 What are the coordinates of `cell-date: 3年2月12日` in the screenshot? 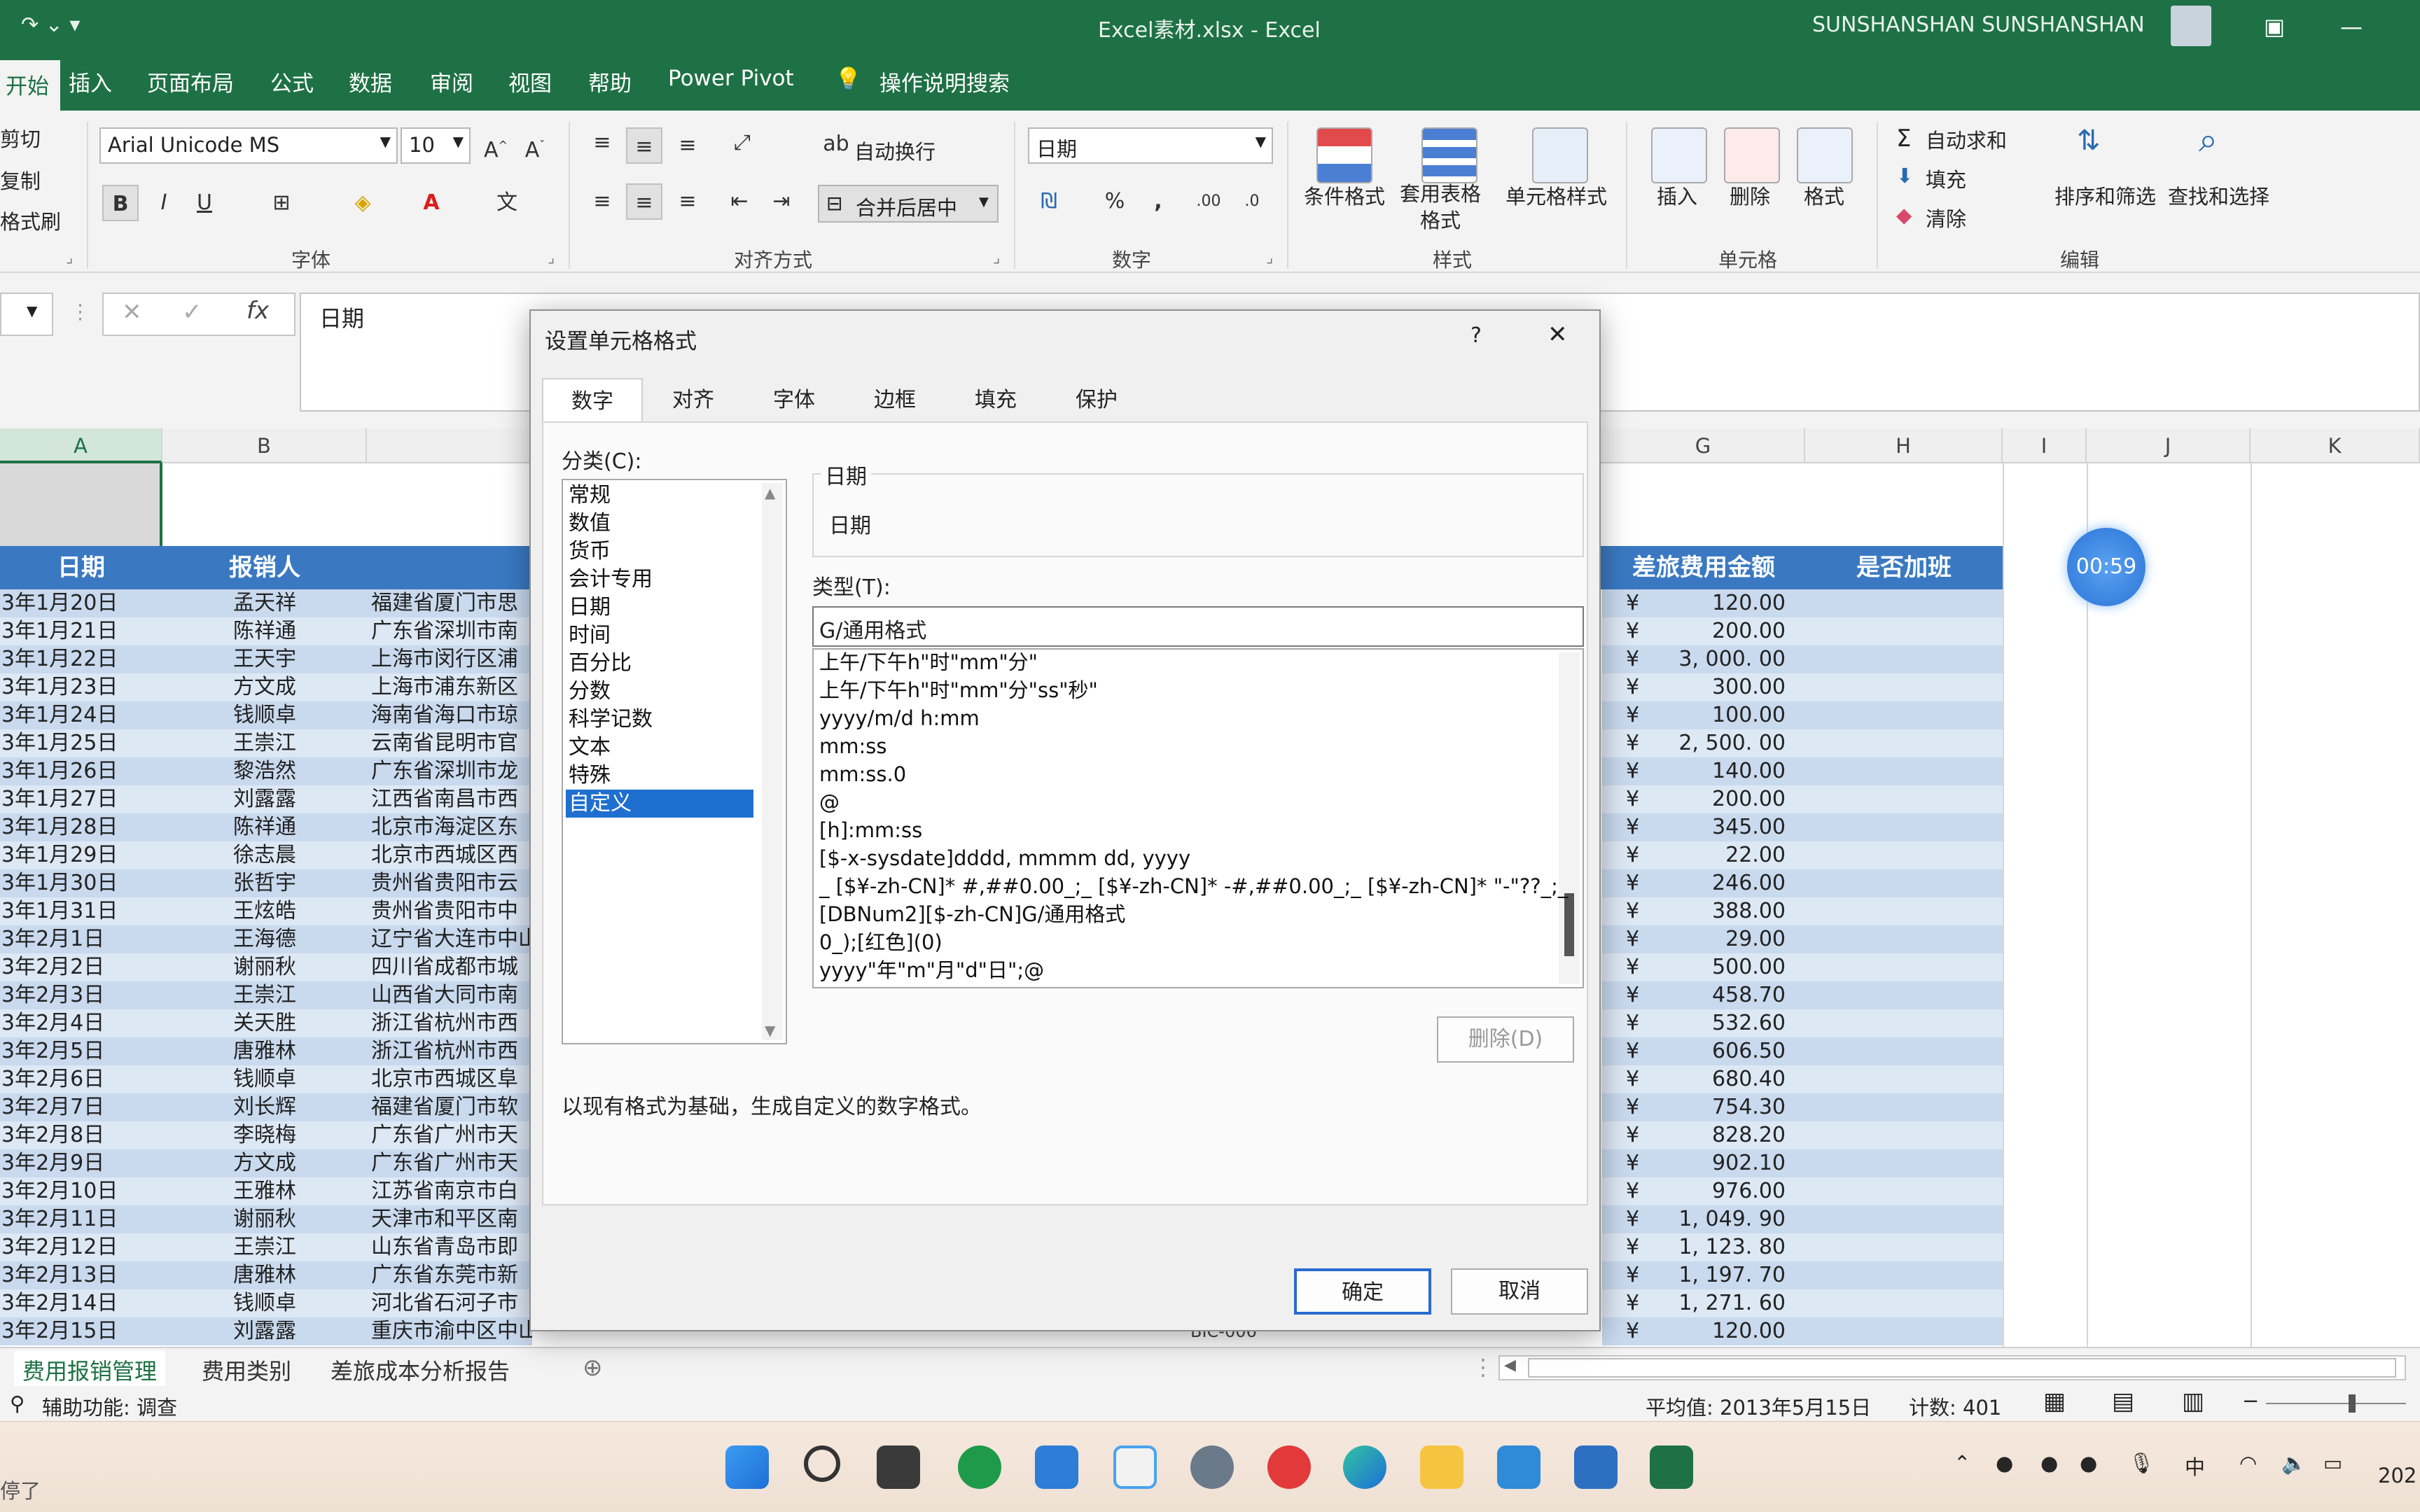 It's located at (81, 1247).